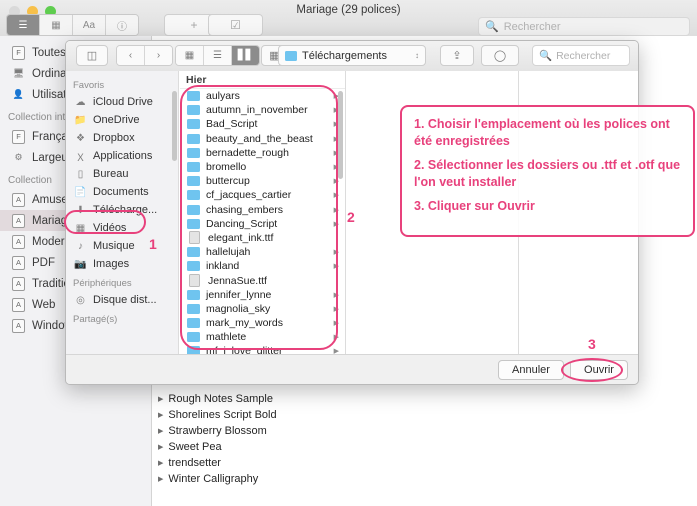 The height and width of the screenshot is (506, 697). I want to click on font-name: Shorelines Script Bold, so click(222, 415).